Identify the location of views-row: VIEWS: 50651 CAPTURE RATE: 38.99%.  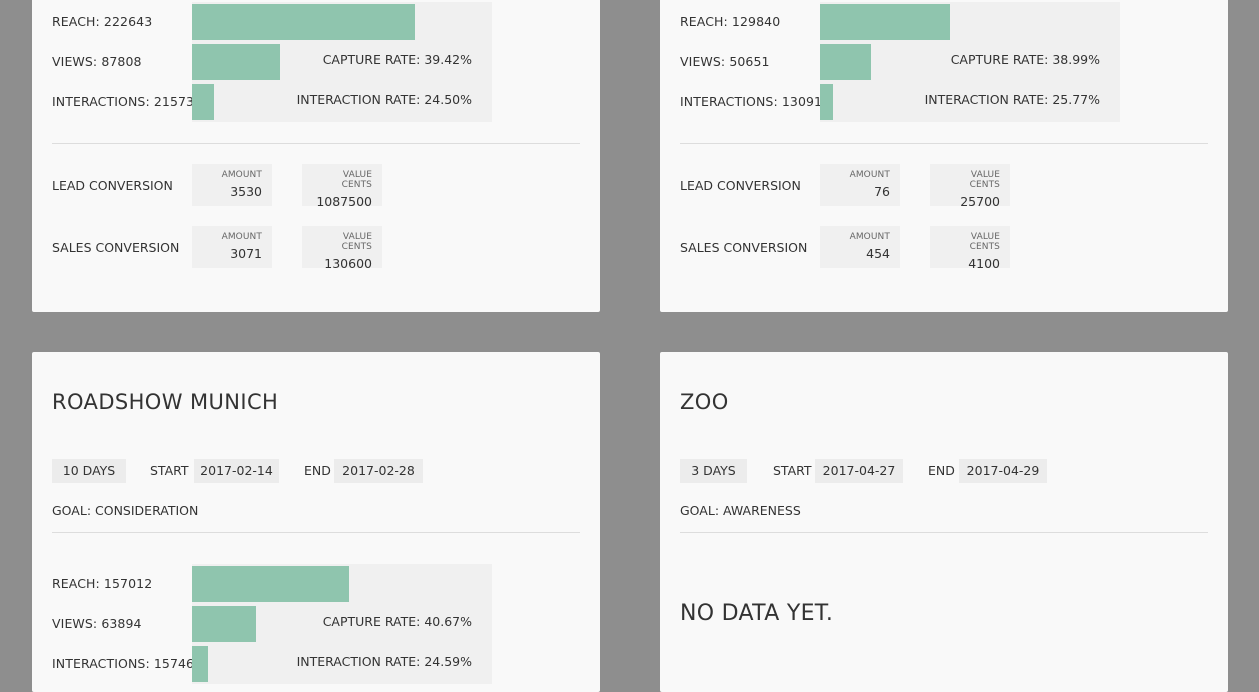
(900, 62).